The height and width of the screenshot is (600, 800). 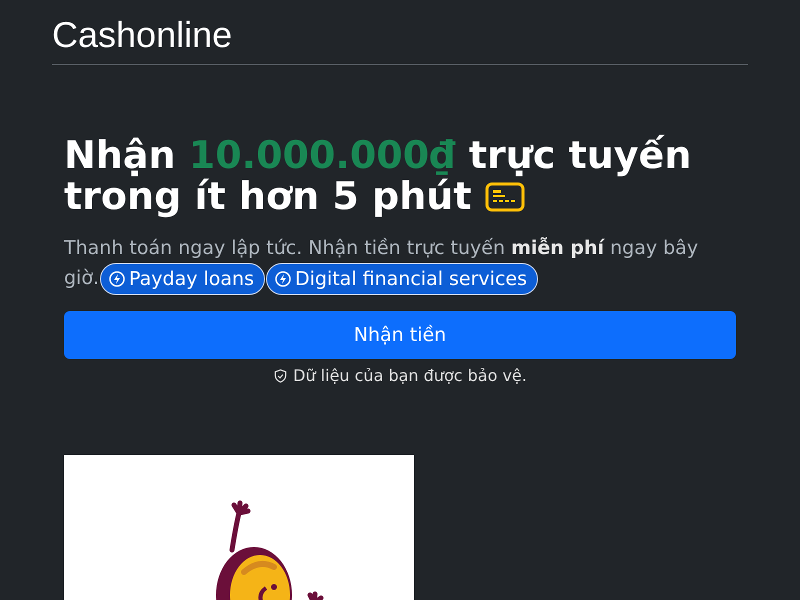 What do you see at coordinates (280, 376) in the screenshot?
I see `shield-check-icon` at bounding box center [280, 376].